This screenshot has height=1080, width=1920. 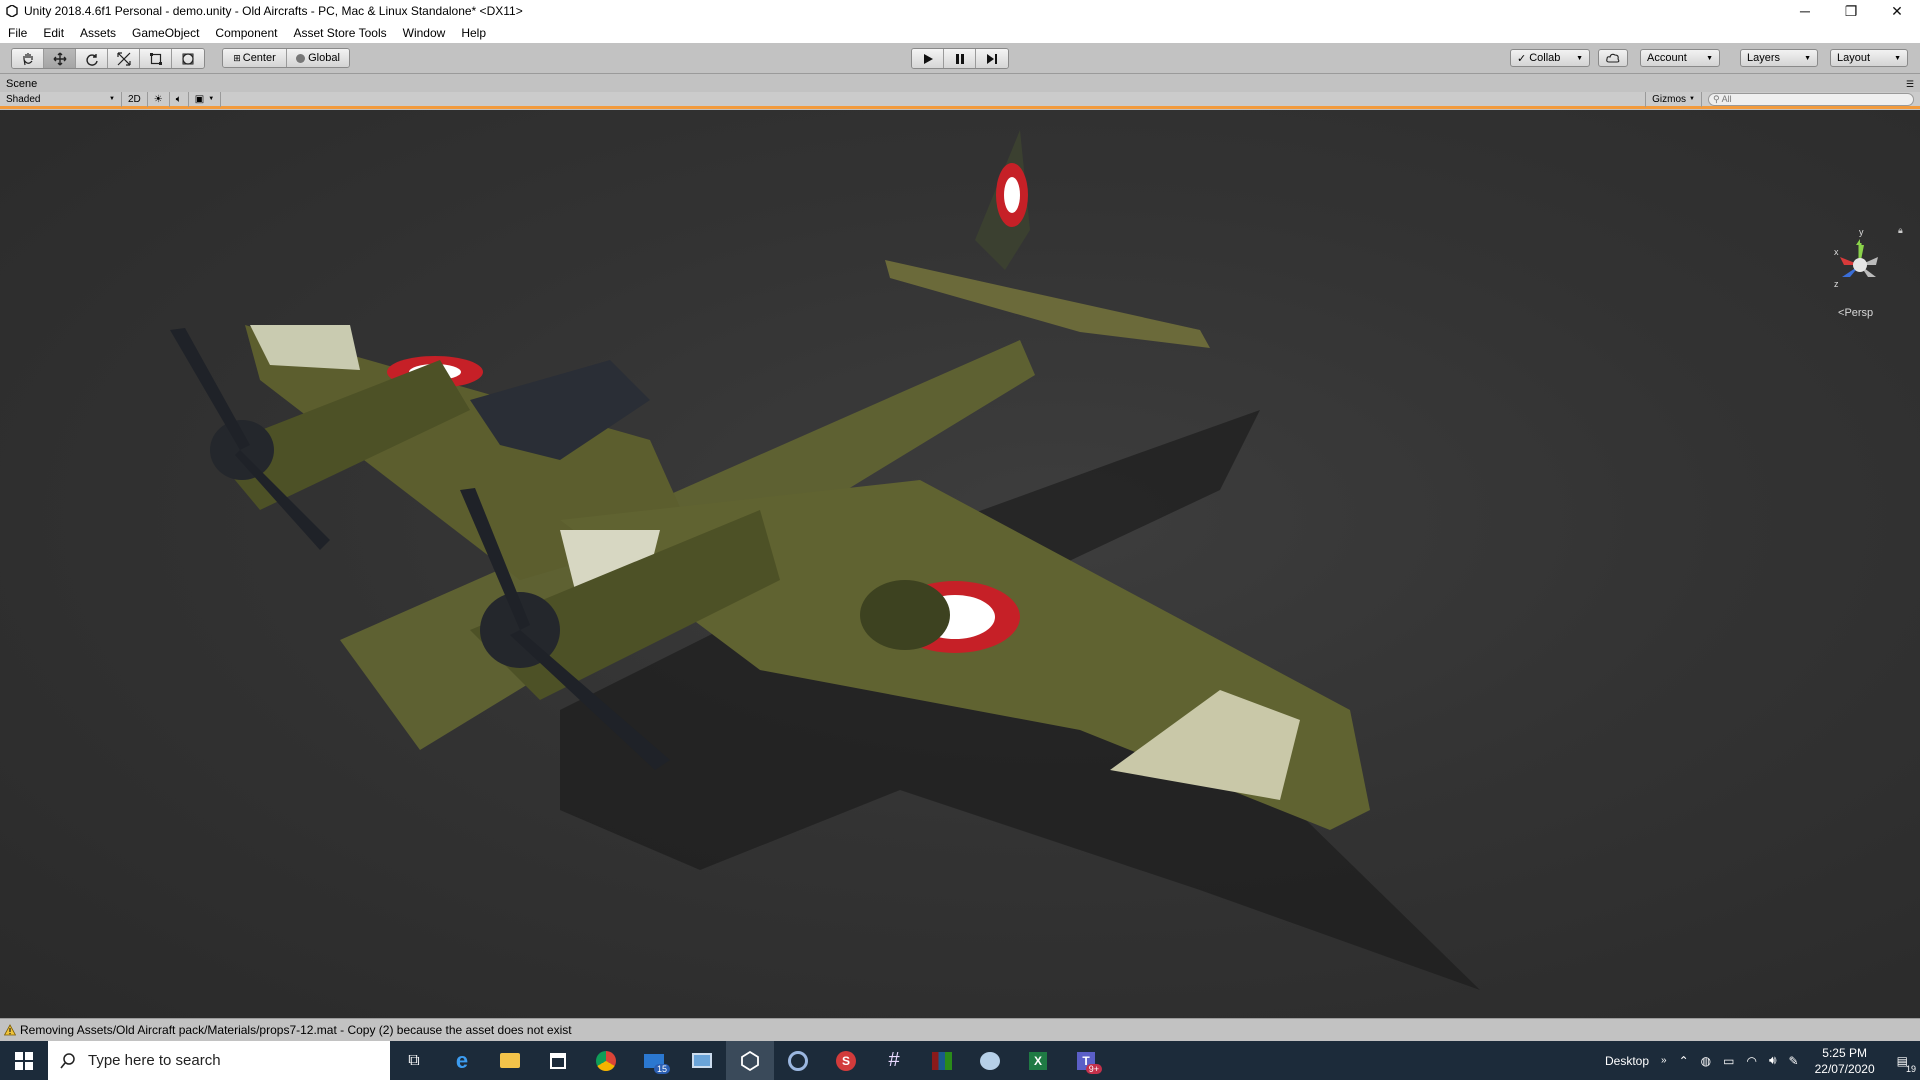 I want to click on collab-label: Collab, so click(x=1545, y=58).